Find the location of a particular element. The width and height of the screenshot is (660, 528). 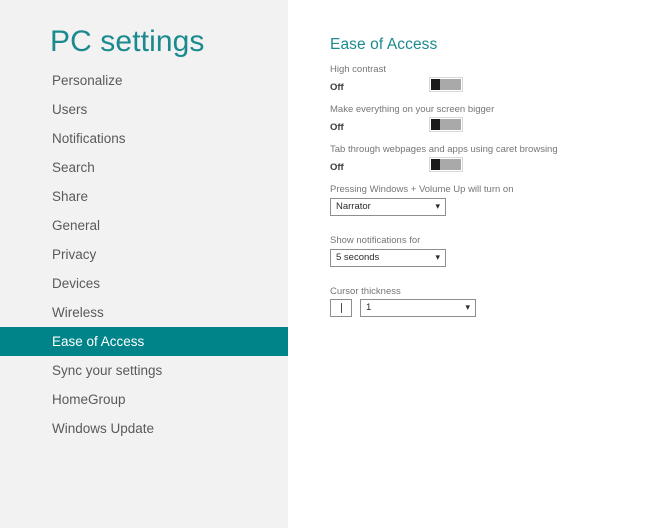

setting-notifications-duration: Show notifications for 5 seconds ▾ is located at coordinates (480, 250).